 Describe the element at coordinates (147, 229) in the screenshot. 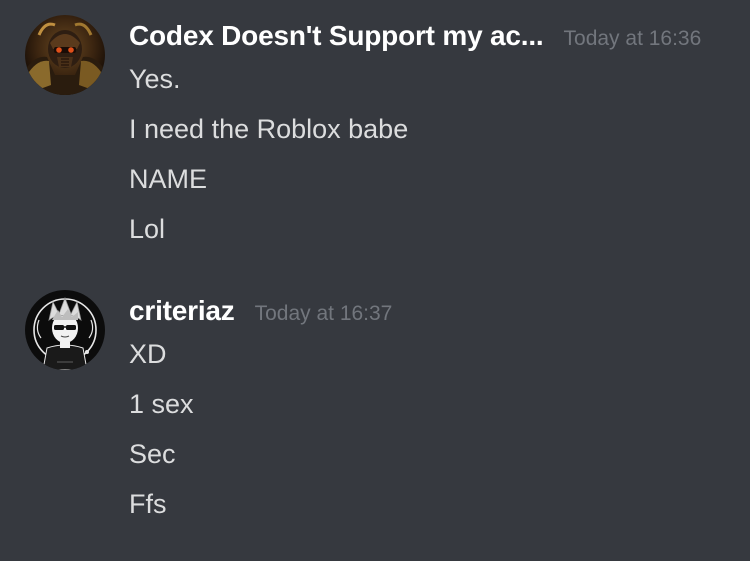

I see `message-text: Lol` at that location.